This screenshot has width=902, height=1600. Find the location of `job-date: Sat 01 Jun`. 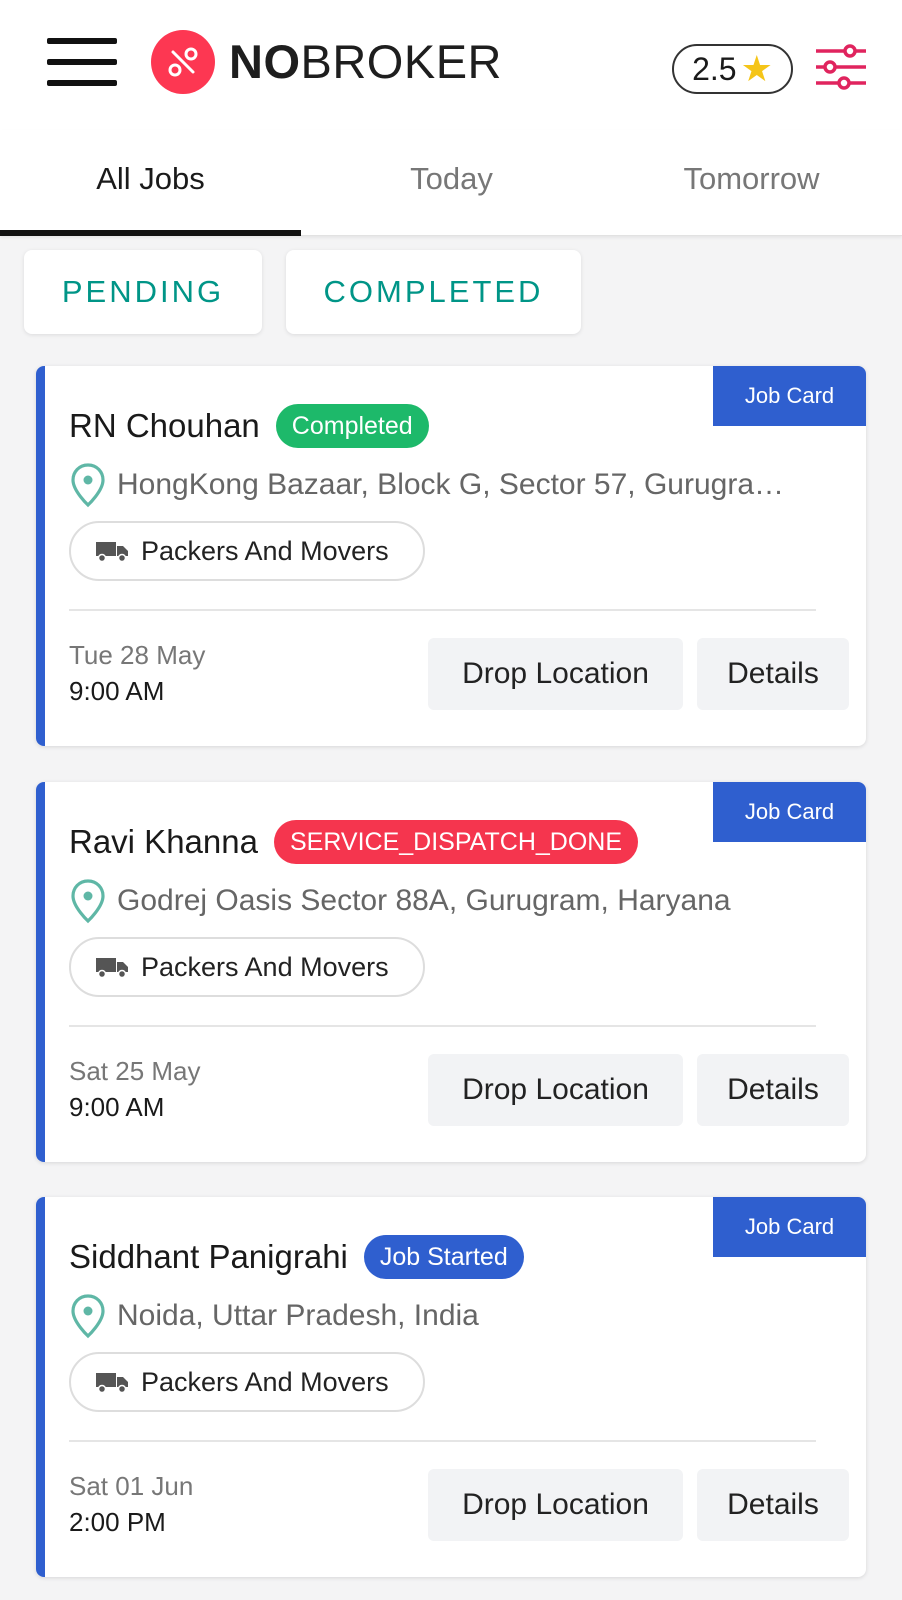

job-date: Sat 01 Jun is located at coordinates (131, 1486).